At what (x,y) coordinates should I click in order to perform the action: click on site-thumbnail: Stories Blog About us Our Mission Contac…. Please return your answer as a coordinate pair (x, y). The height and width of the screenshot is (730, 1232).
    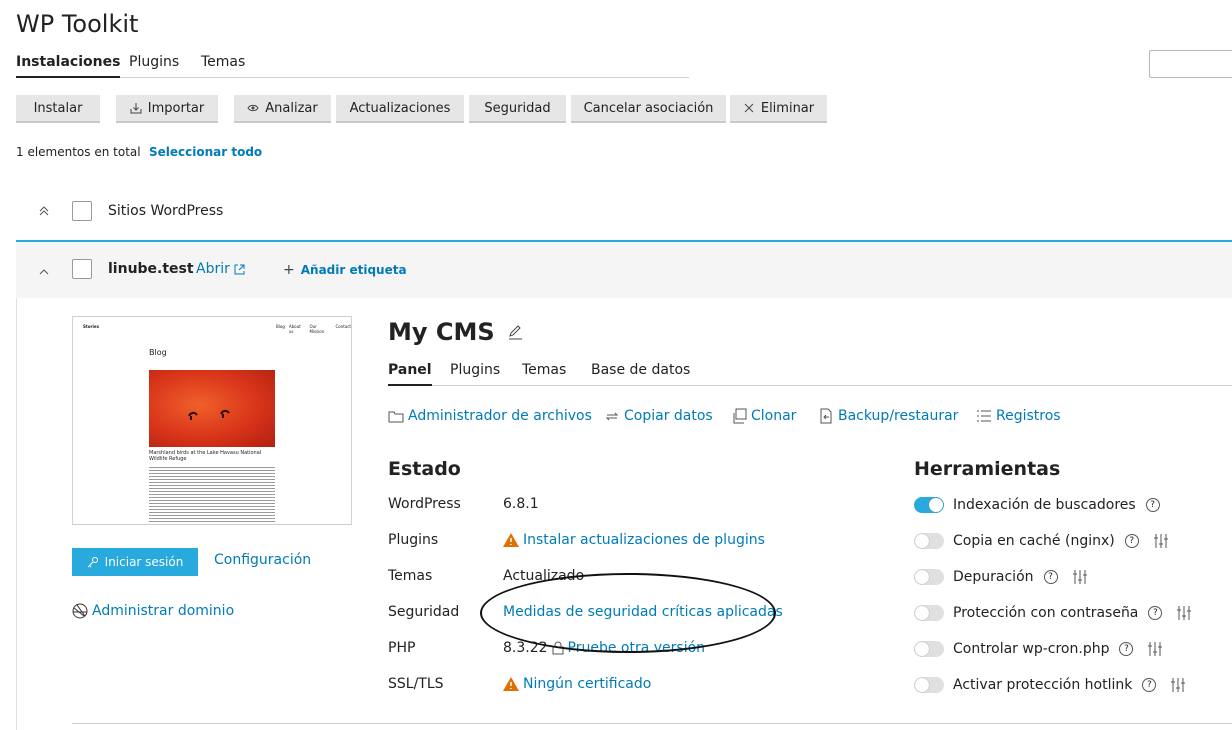
    Looking at the image, I should click on (212, 420).